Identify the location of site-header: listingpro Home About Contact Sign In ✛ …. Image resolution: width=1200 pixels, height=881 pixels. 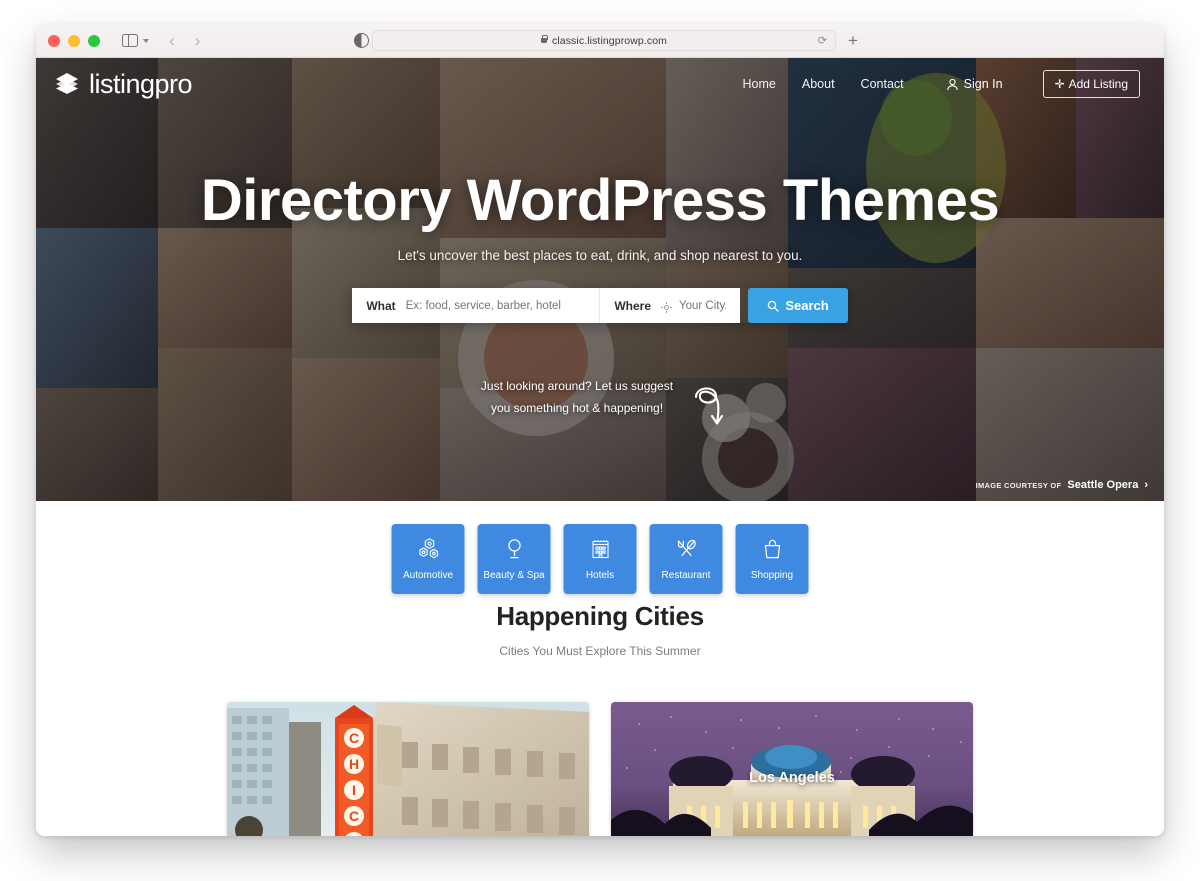
(600, 84).